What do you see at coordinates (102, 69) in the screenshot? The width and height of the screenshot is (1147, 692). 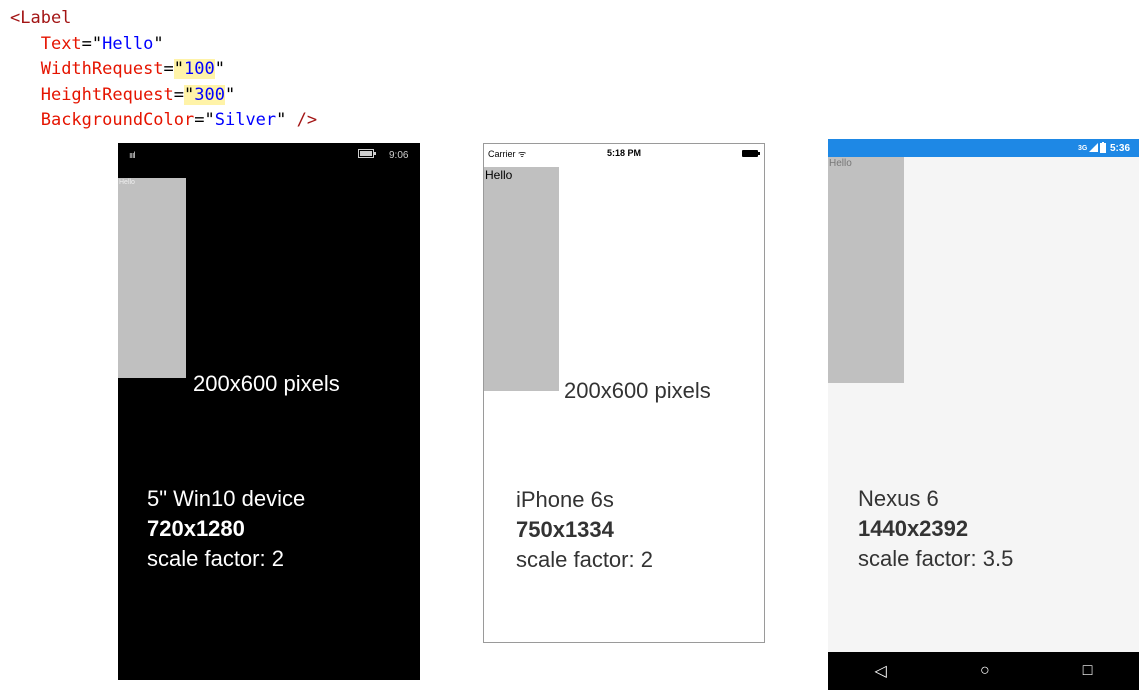 I see `code-attr-width: WidthRequest` at bounding box center [102, 69].